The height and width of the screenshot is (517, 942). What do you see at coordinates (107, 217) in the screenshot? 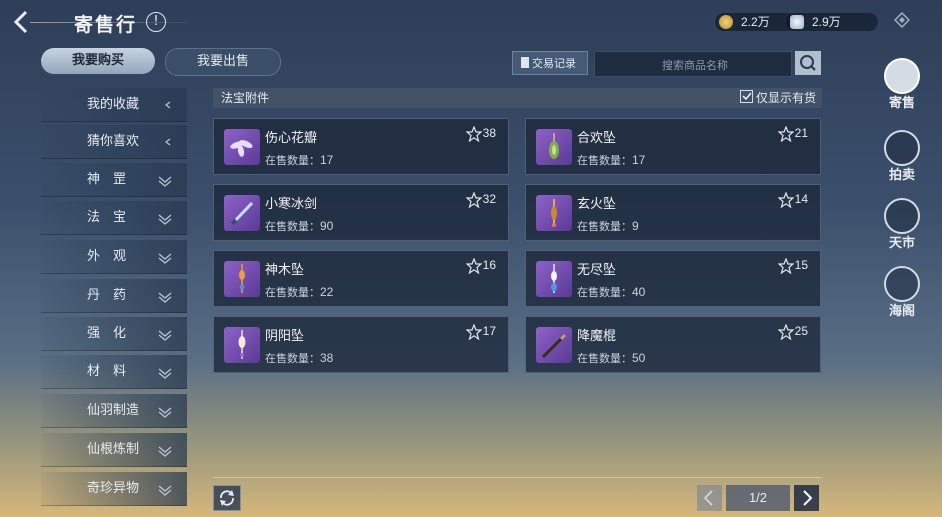
I see `sidebar-item-label: 法 宝` at bounding box center [107, 217].